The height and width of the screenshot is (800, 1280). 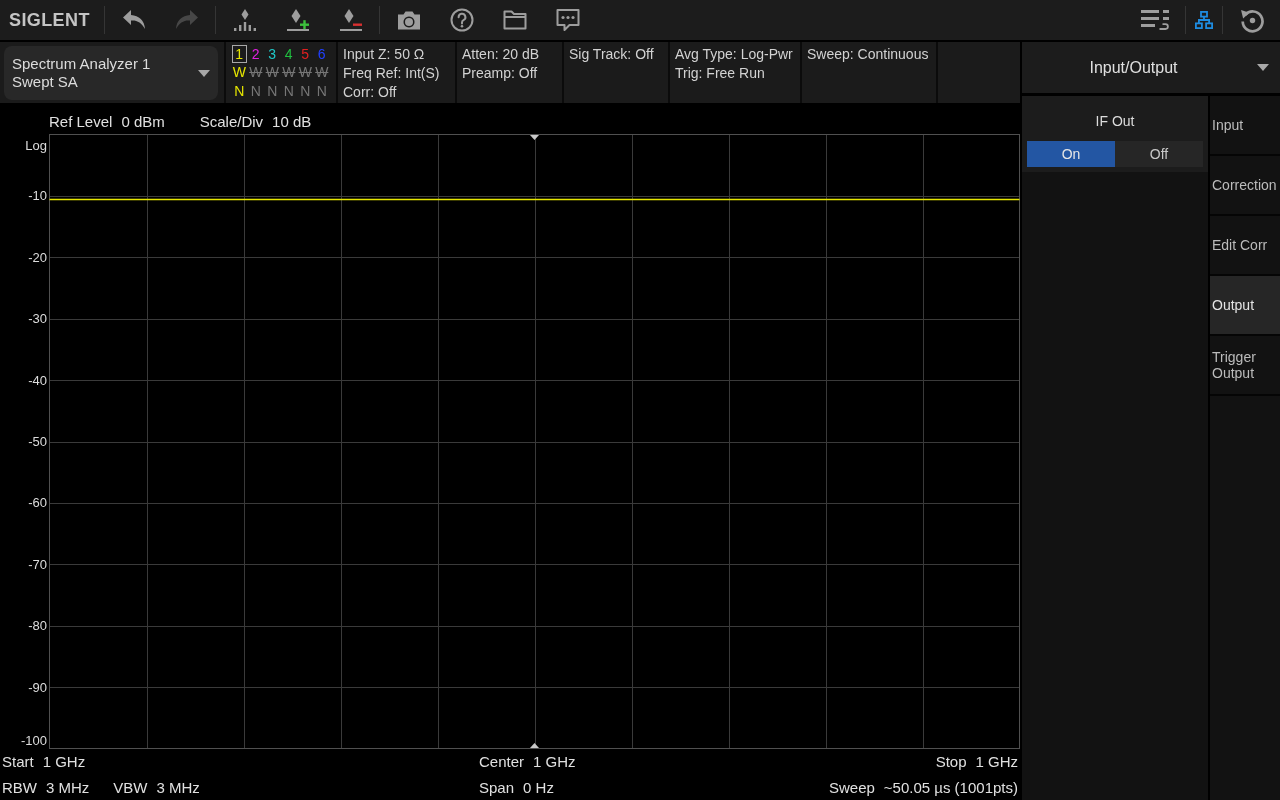 I want to click on setting-label: IF Out, so click(x=1115, y=121).